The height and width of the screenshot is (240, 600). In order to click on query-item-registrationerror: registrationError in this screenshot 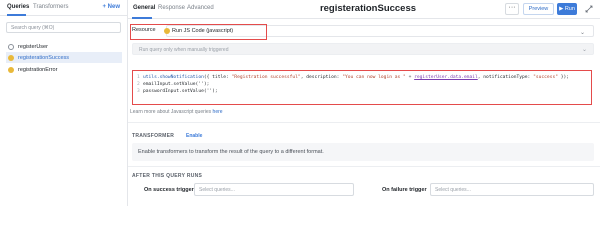, I will do `click(64, 69)`.